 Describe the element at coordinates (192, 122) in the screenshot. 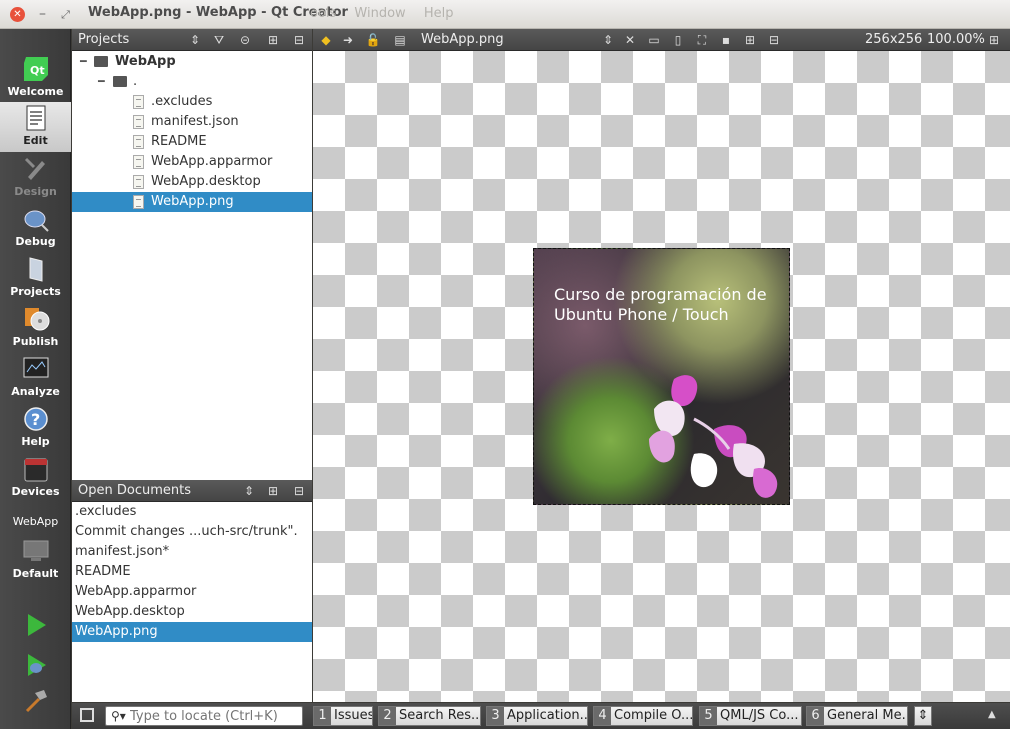

I see `tree-item-file: manifest.json` at that location.